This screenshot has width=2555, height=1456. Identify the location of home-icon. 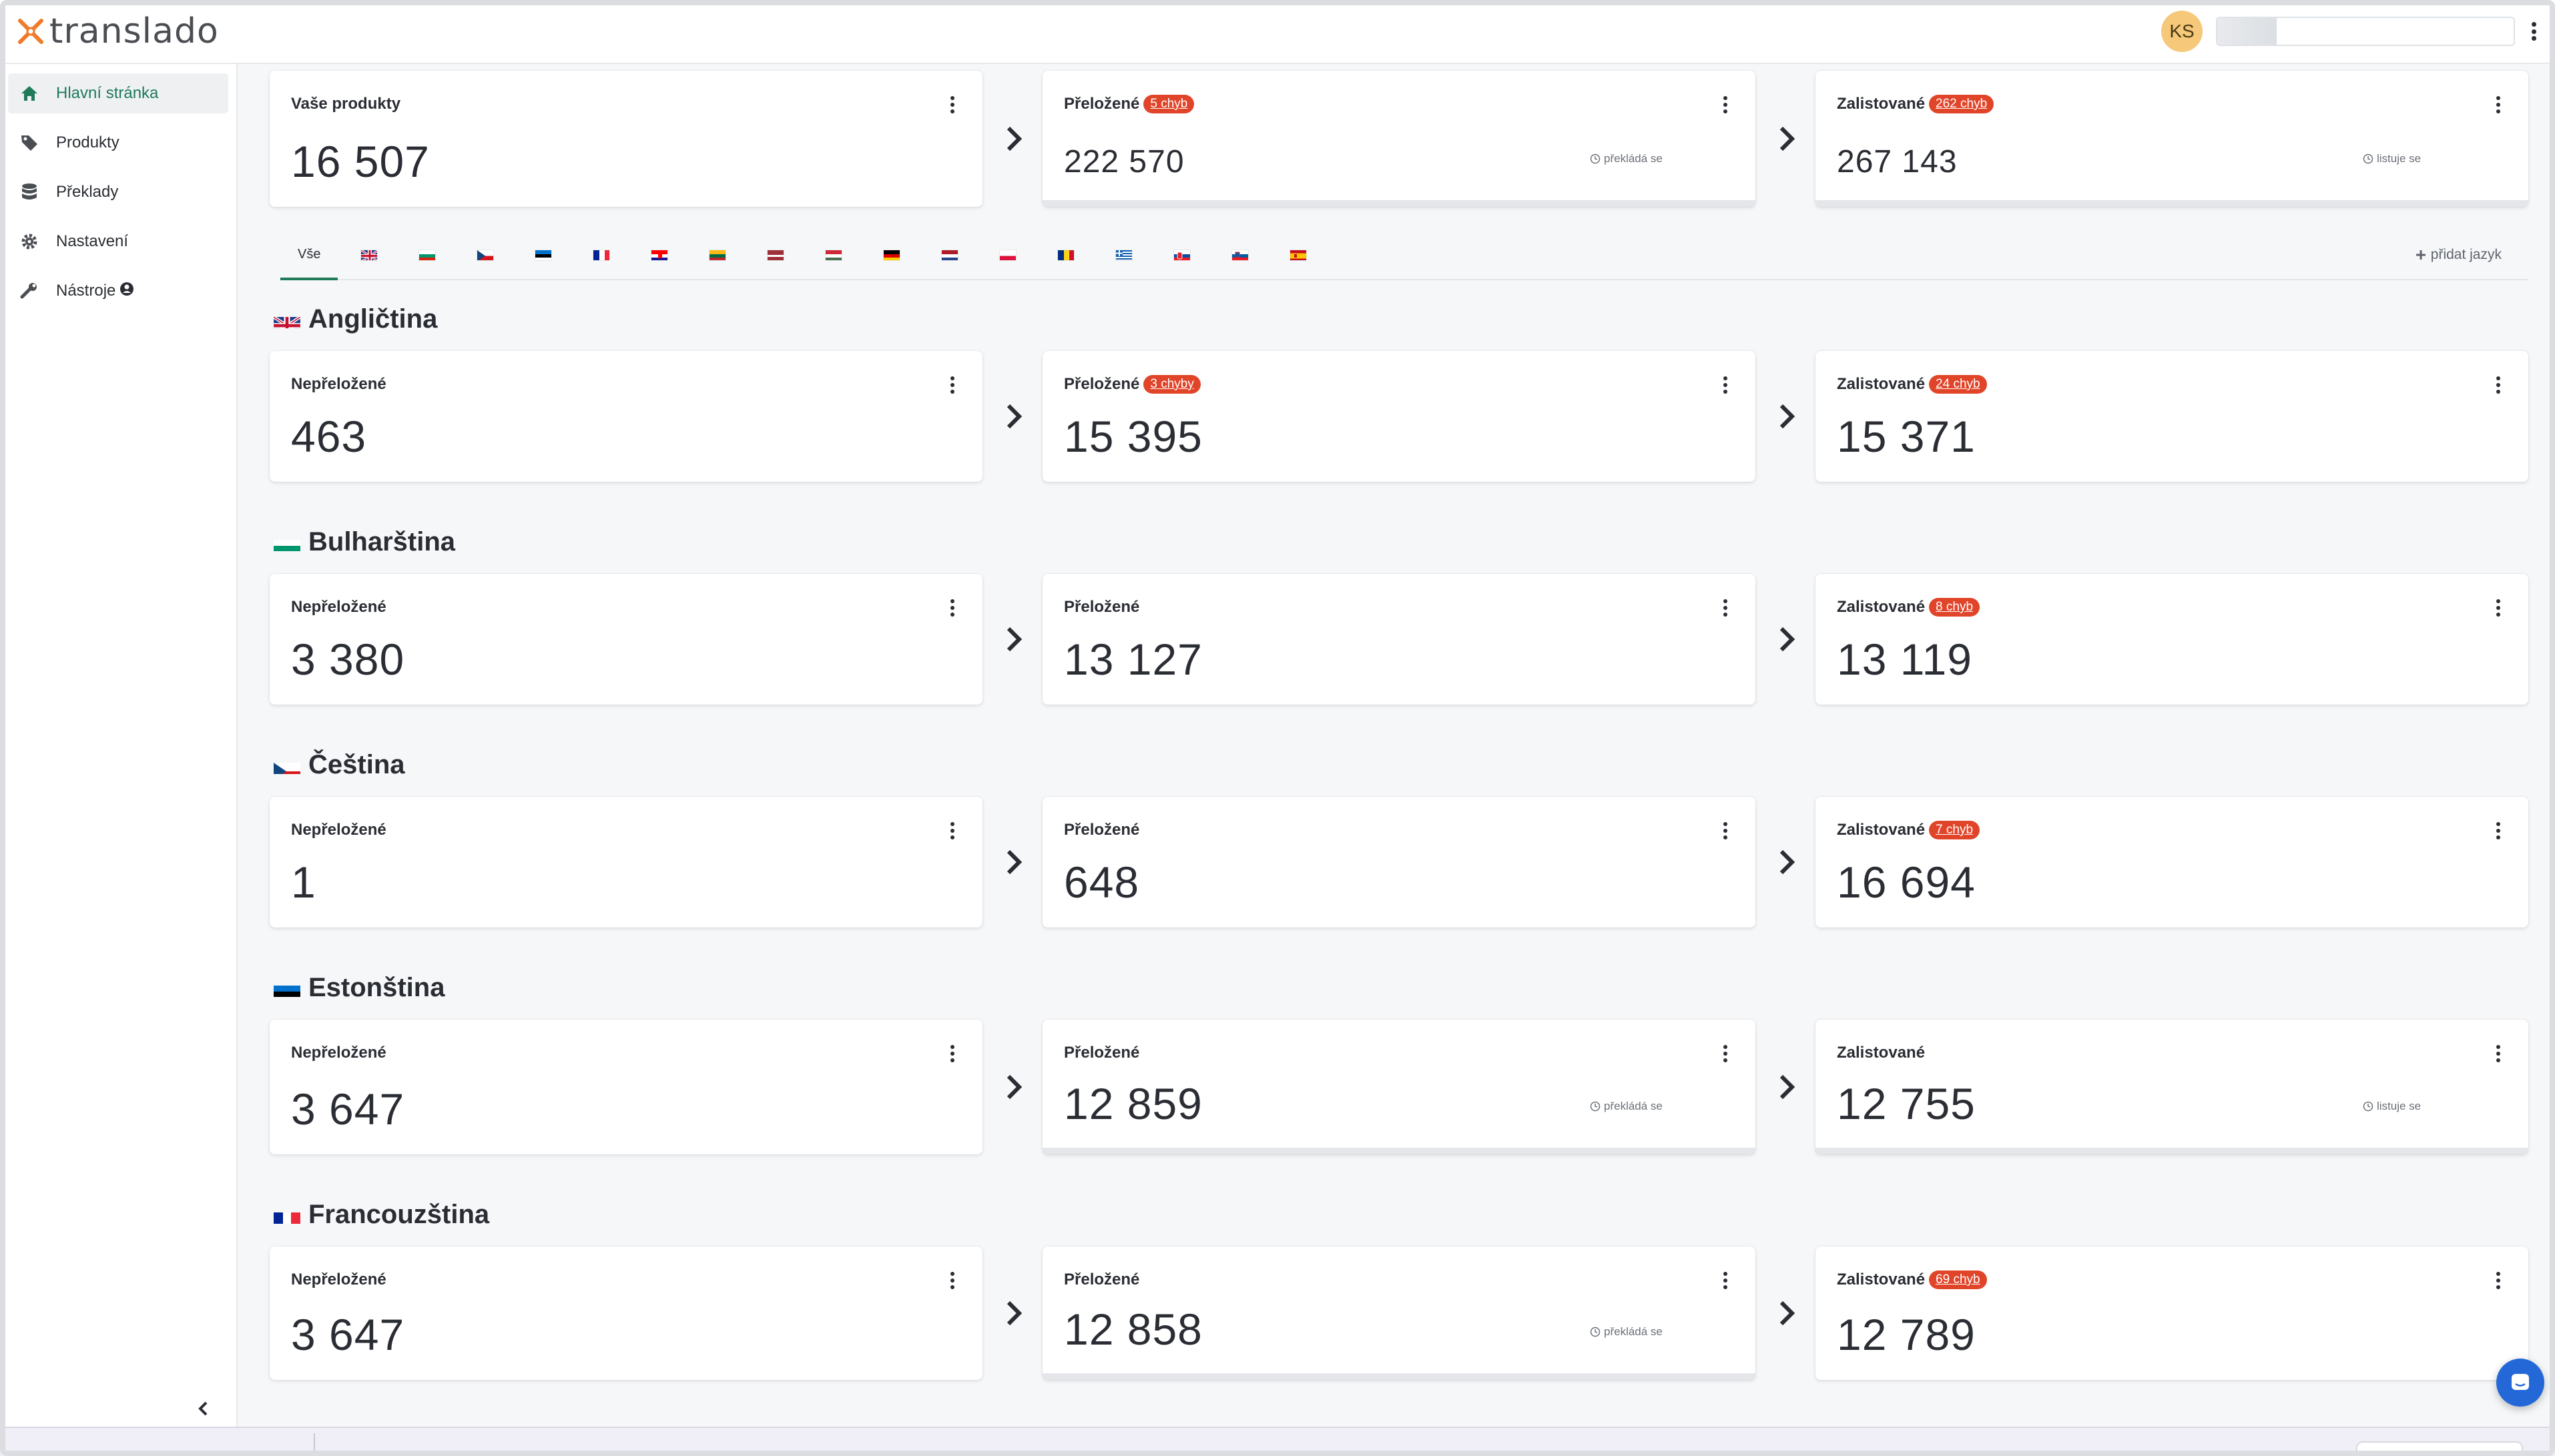
(30, 93).